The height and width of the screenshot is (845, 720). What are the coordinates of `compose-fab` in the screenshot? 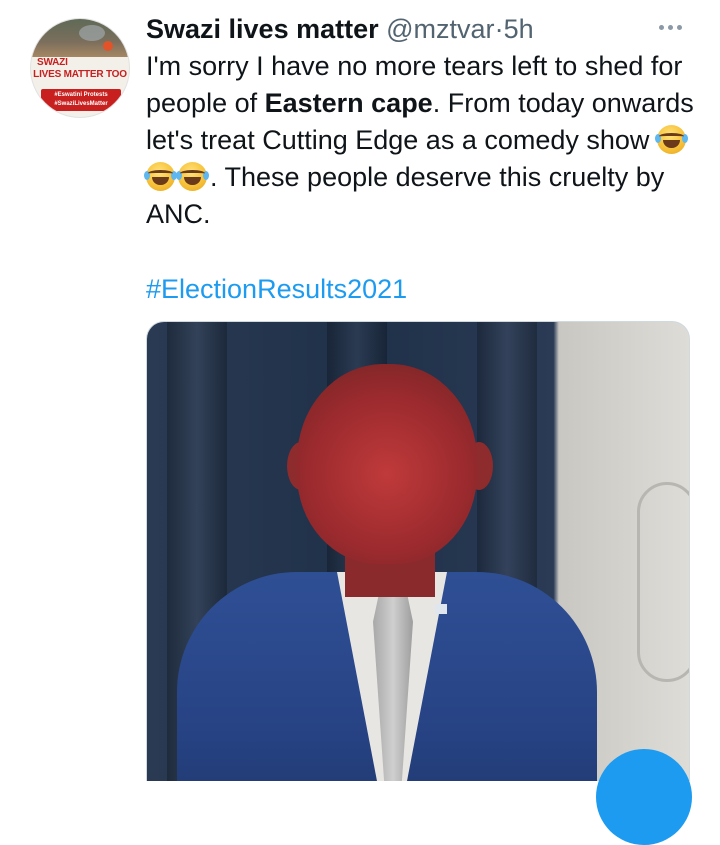 It's located at (644, 797).